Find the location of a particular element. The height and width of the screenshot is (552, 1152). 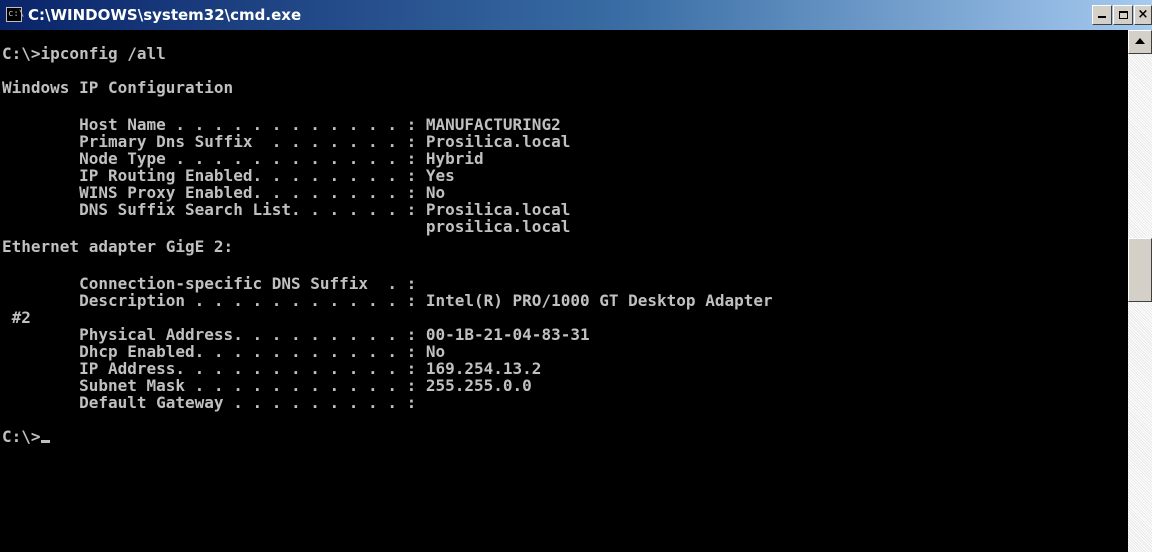

console-line: Dhcp Enabled. . . . . . . . . . . : No is located at coordinates (224, 351).